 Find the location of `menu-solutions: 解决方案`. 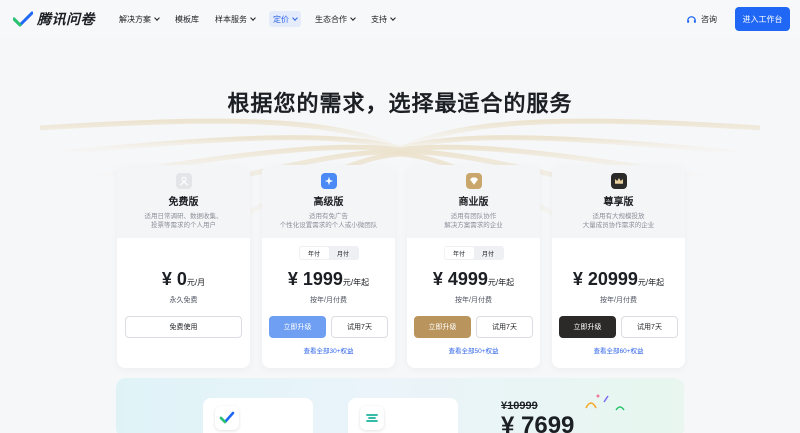

menu-solutions: 解决方案 is located at coordinates (139, 19).